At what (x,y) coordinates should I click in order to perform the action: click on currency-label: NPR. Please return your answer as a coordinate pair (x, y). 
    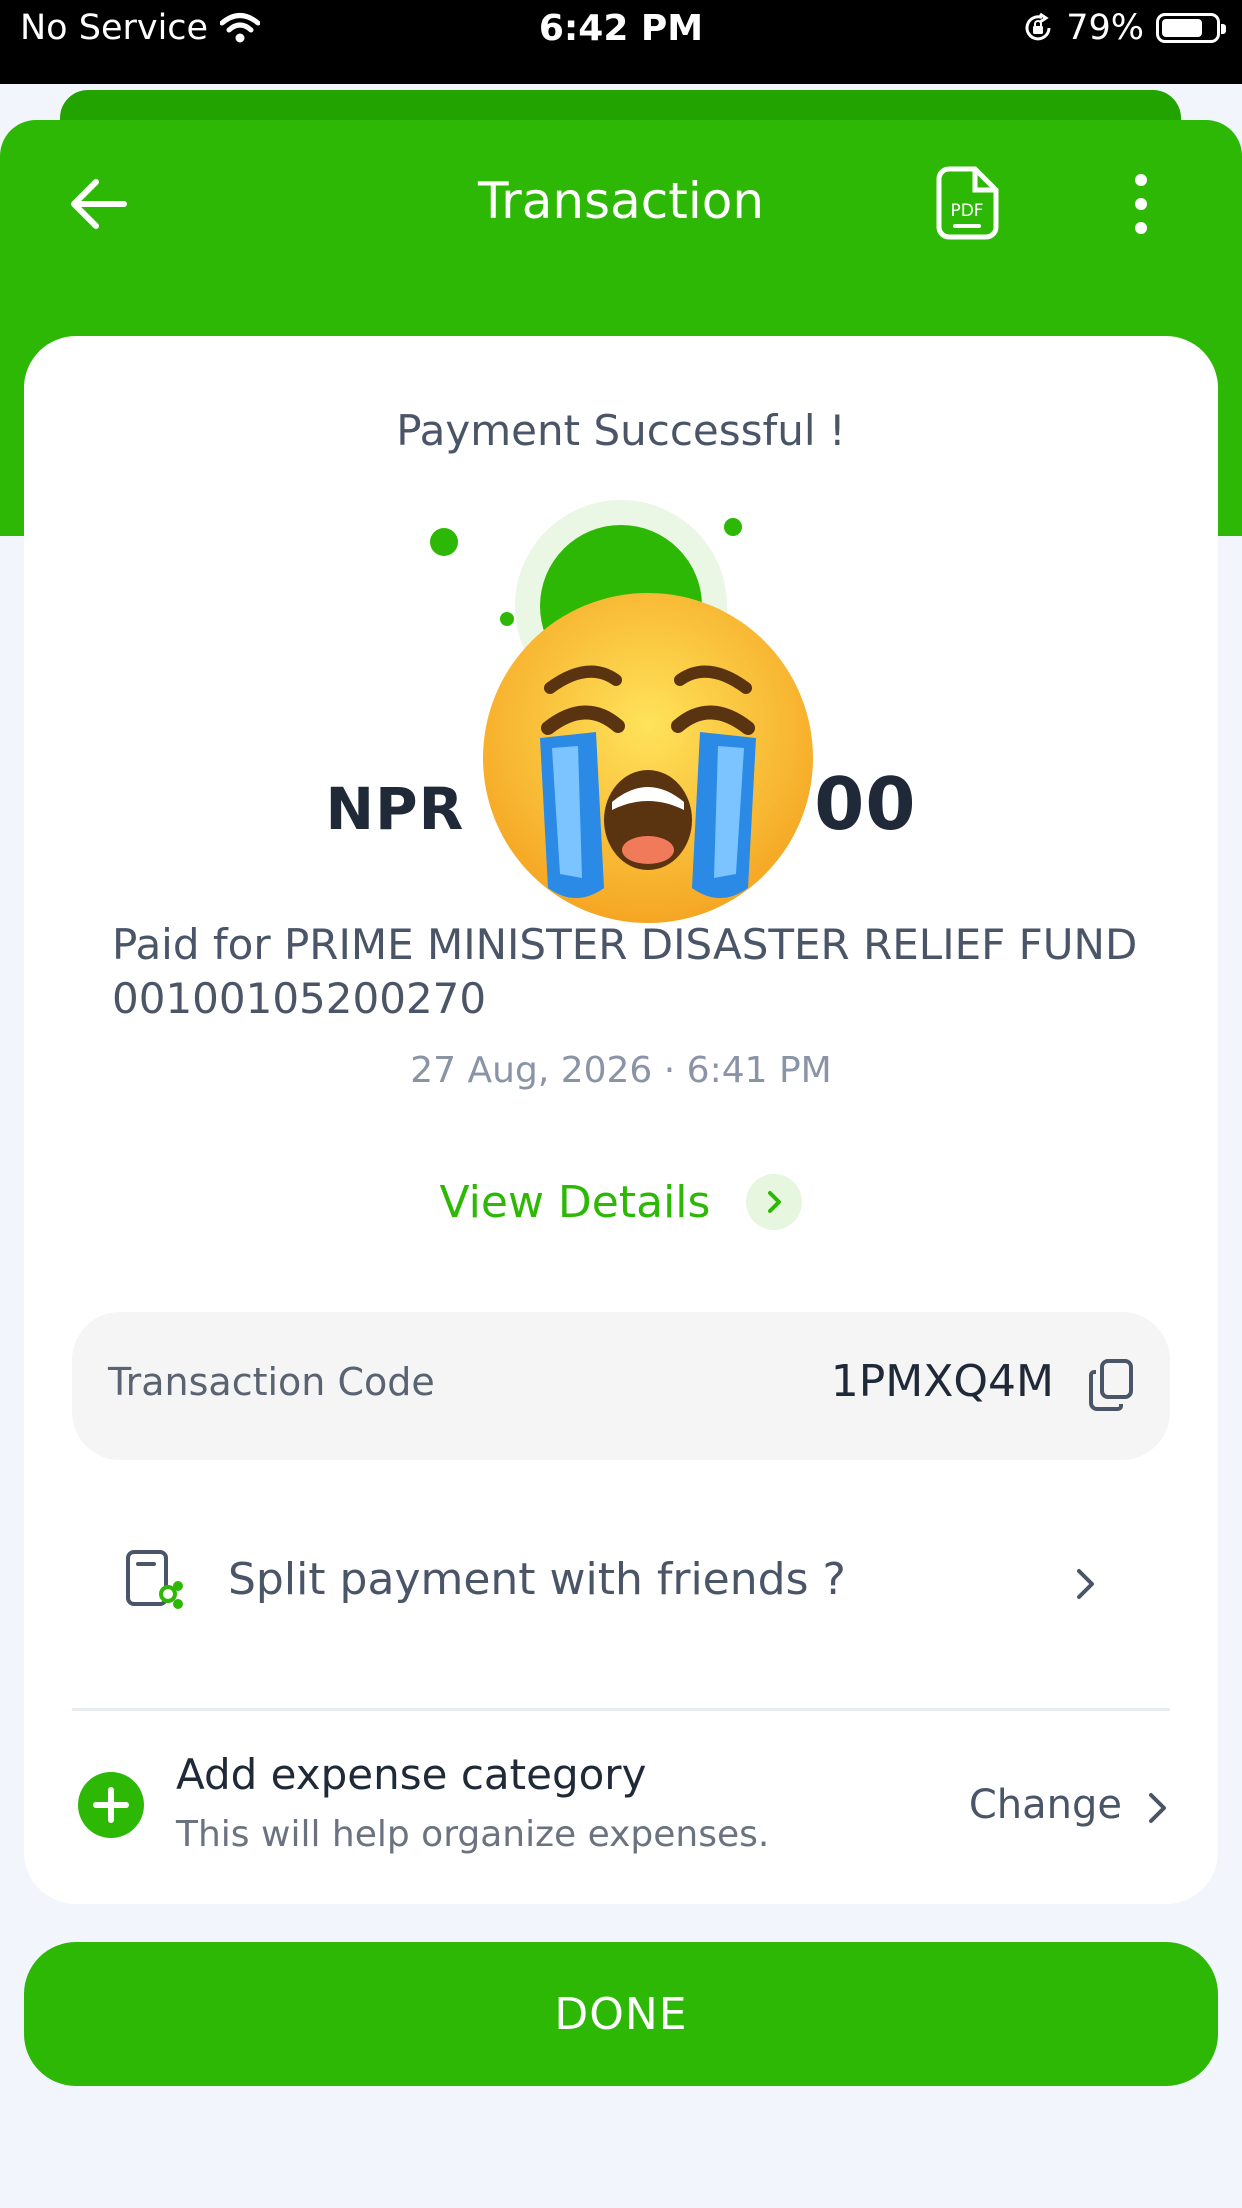
    Looking at the image, I should click on (395, 809).